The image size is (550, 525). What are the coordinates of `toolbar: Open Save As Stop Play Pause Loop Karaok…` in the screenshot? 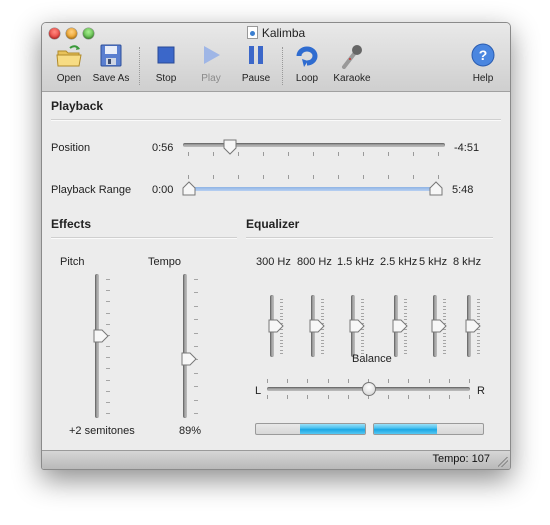 It's located at (276, 66).